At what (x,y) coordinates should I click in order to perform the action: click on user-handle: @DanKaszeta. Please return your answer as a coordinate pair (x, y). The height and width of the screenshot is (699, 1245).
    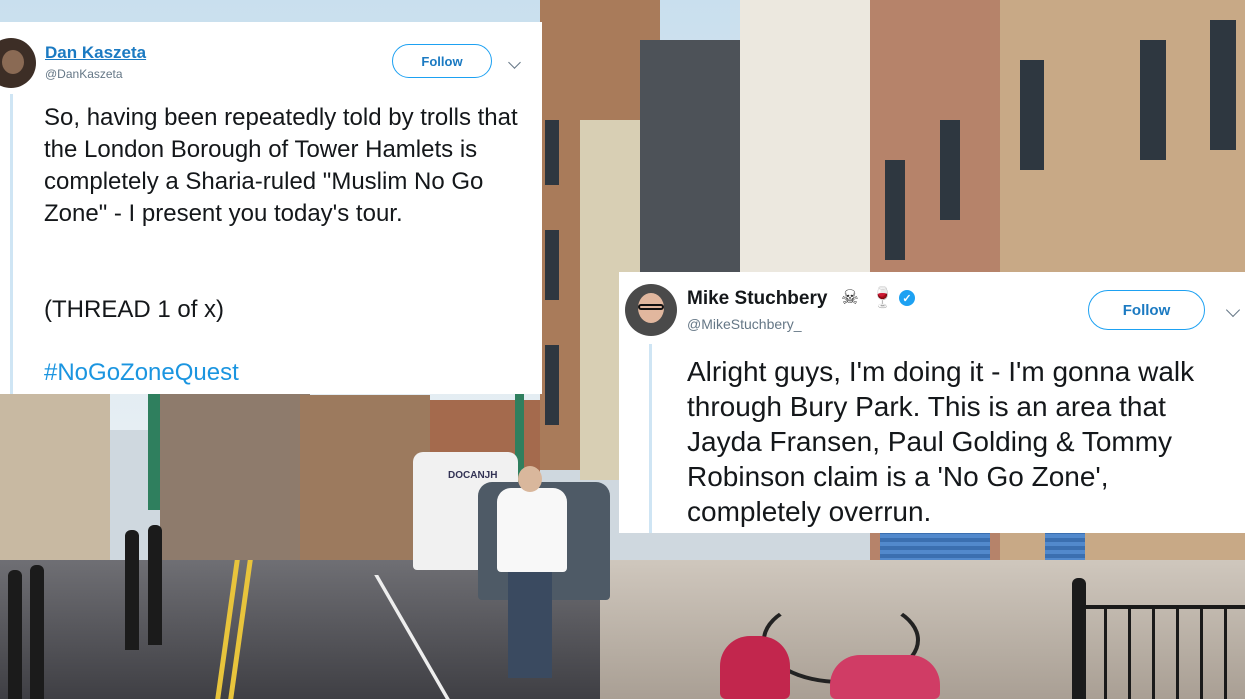
    Looking at the image, I should click on (84, 74).